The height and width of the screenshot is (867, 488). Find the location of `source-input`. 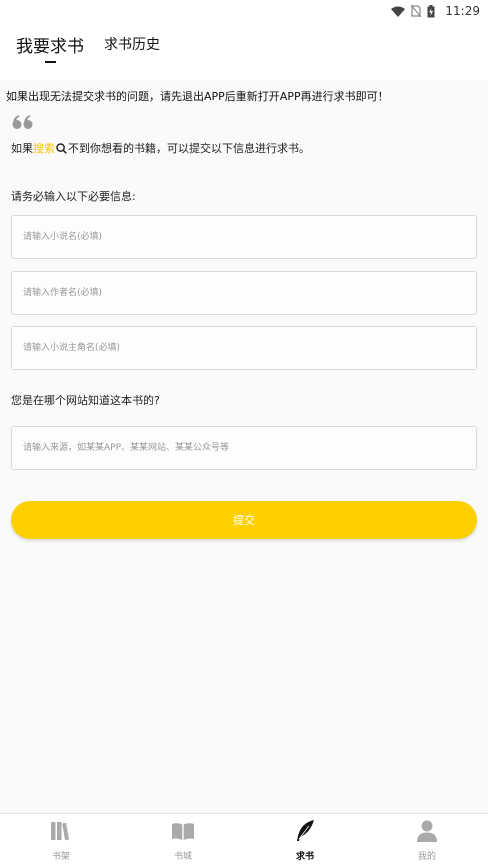

source-input is located at coordinates (244, 448).